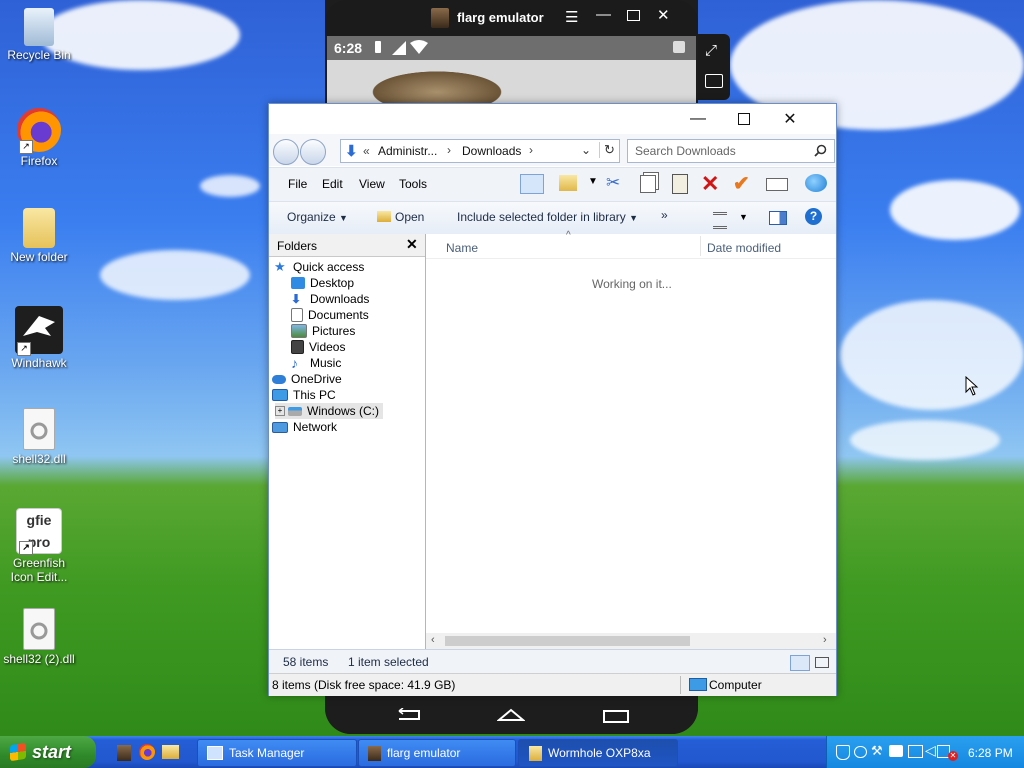 The width and height of the screenshot is (1024, 768). Describe the element at coordinates (816, 183) in the screenshot. I see `shell-icon` at that location.